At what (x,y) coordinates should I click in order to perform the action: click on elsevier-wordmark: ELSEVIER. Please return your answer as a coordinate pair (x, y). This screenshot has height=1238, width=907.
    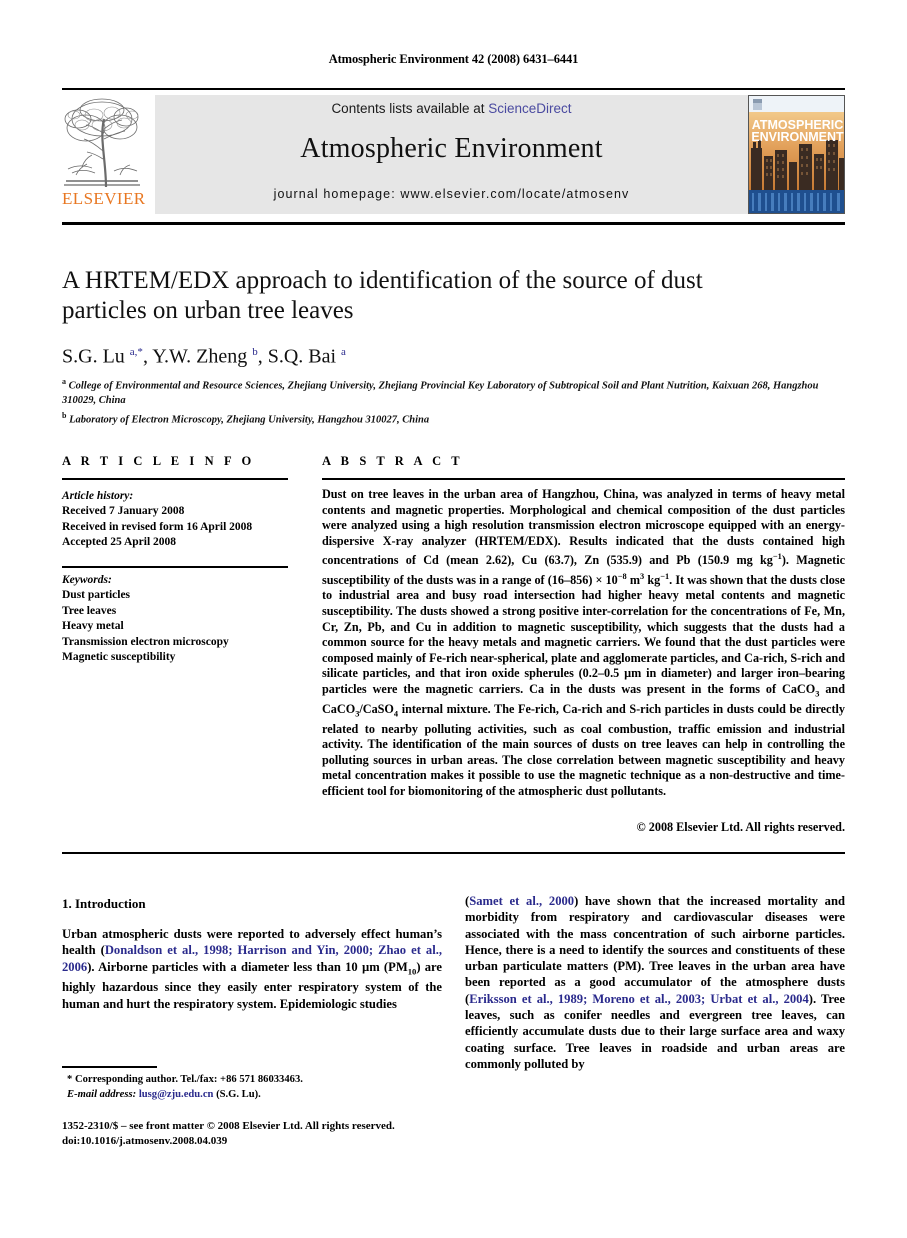
    Looking at the image, I should click on (104, 198).